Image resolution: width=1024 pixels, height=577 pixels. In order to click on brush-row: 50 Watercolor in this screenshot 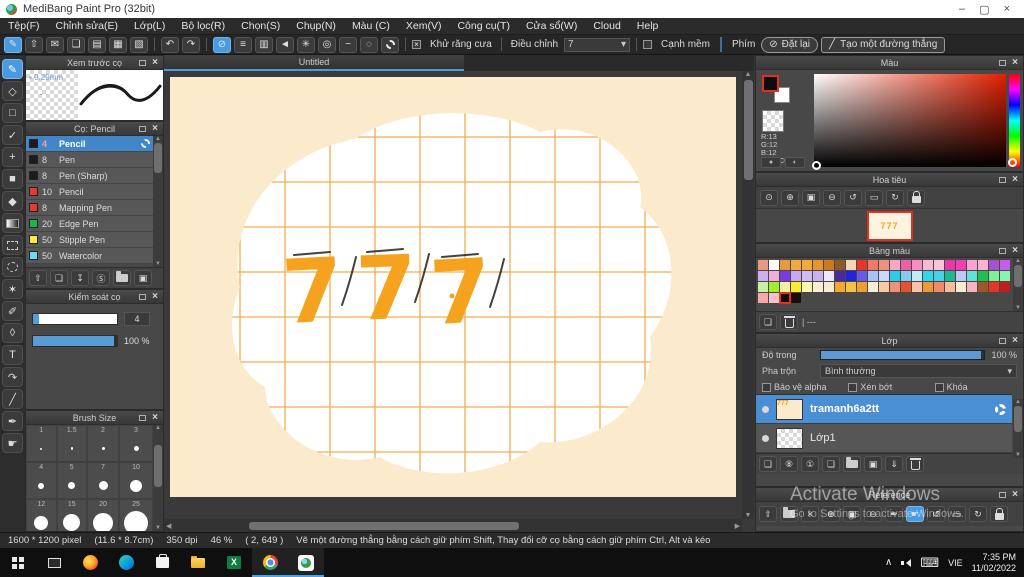, I will do `click(89, 256)`.